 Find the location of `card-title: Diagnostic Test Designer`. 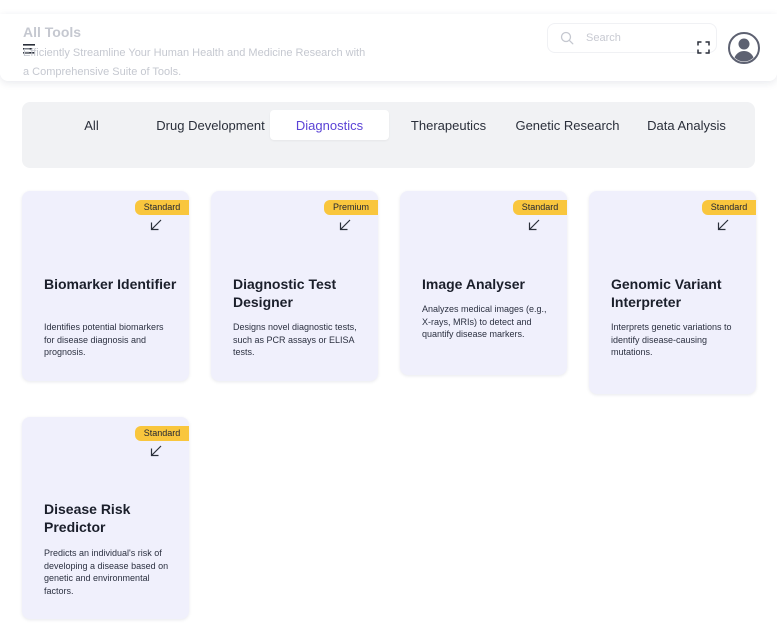

card-title: Diagnostic Test Designer is located at coordinates (285, 293).